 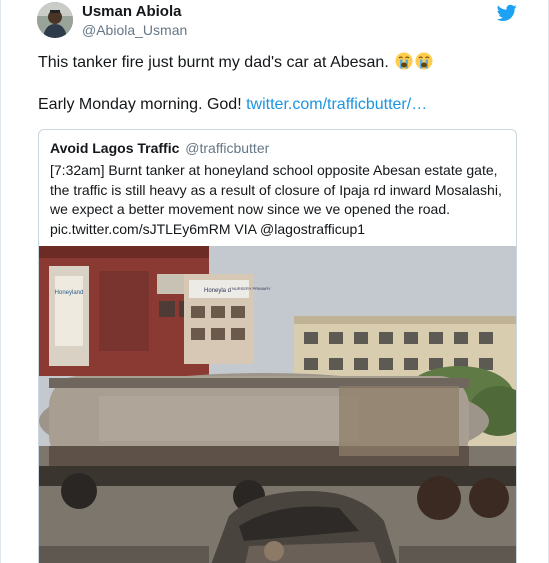 I want to click on author-avatar, so click(x=55, y=20).